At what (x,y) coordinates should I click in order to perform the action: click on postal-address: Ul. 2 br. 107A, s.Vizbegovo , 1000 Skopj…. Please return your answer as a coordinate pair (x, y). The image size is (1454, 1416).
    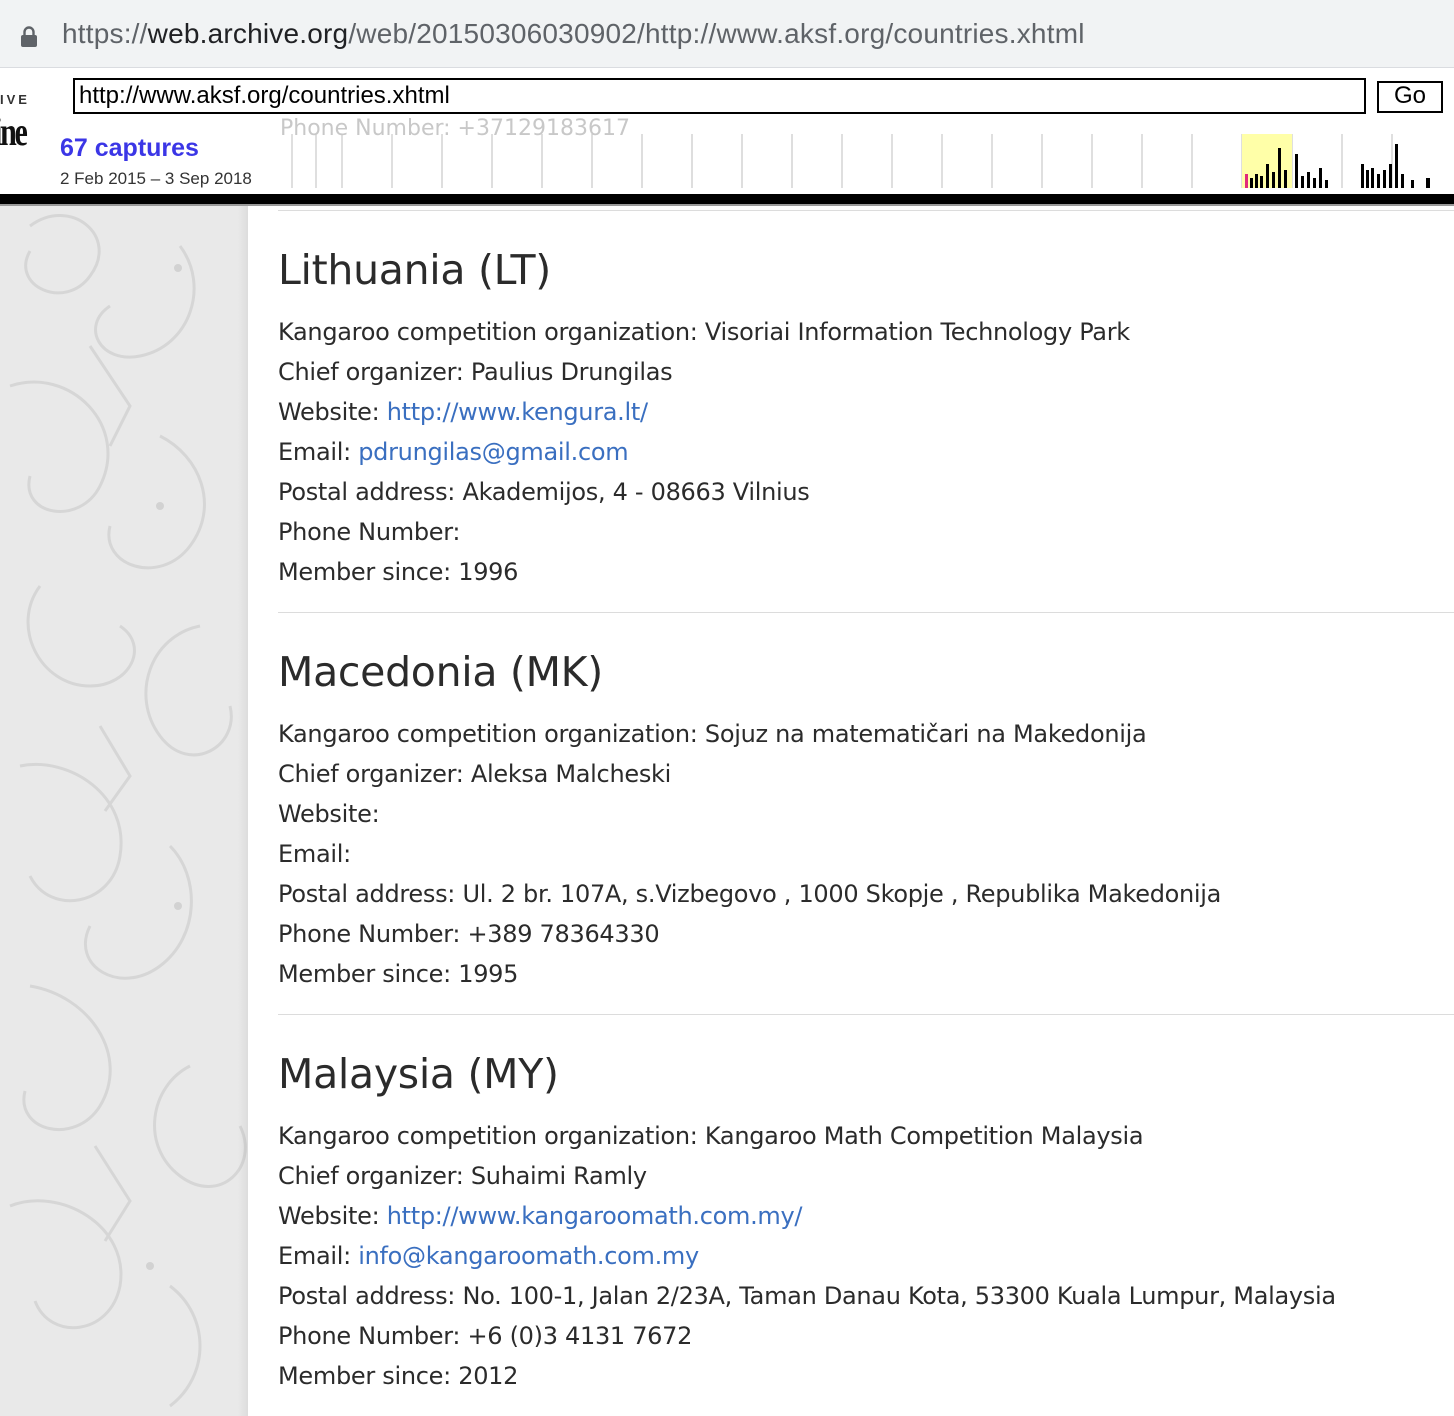
    Looking at the image, I should click on (842, 894).